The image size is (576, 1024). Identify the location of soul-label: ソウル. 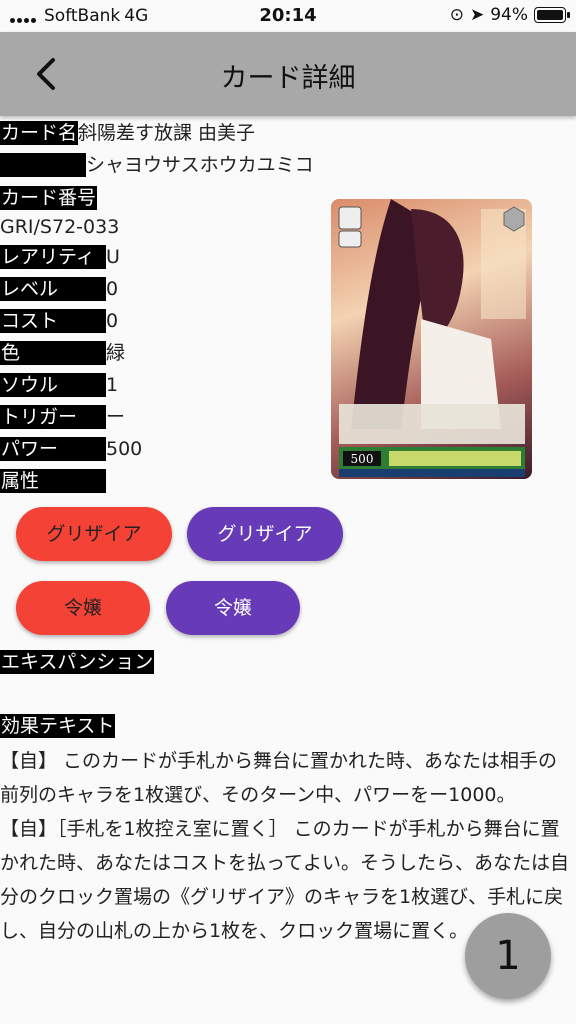
(53, 384).